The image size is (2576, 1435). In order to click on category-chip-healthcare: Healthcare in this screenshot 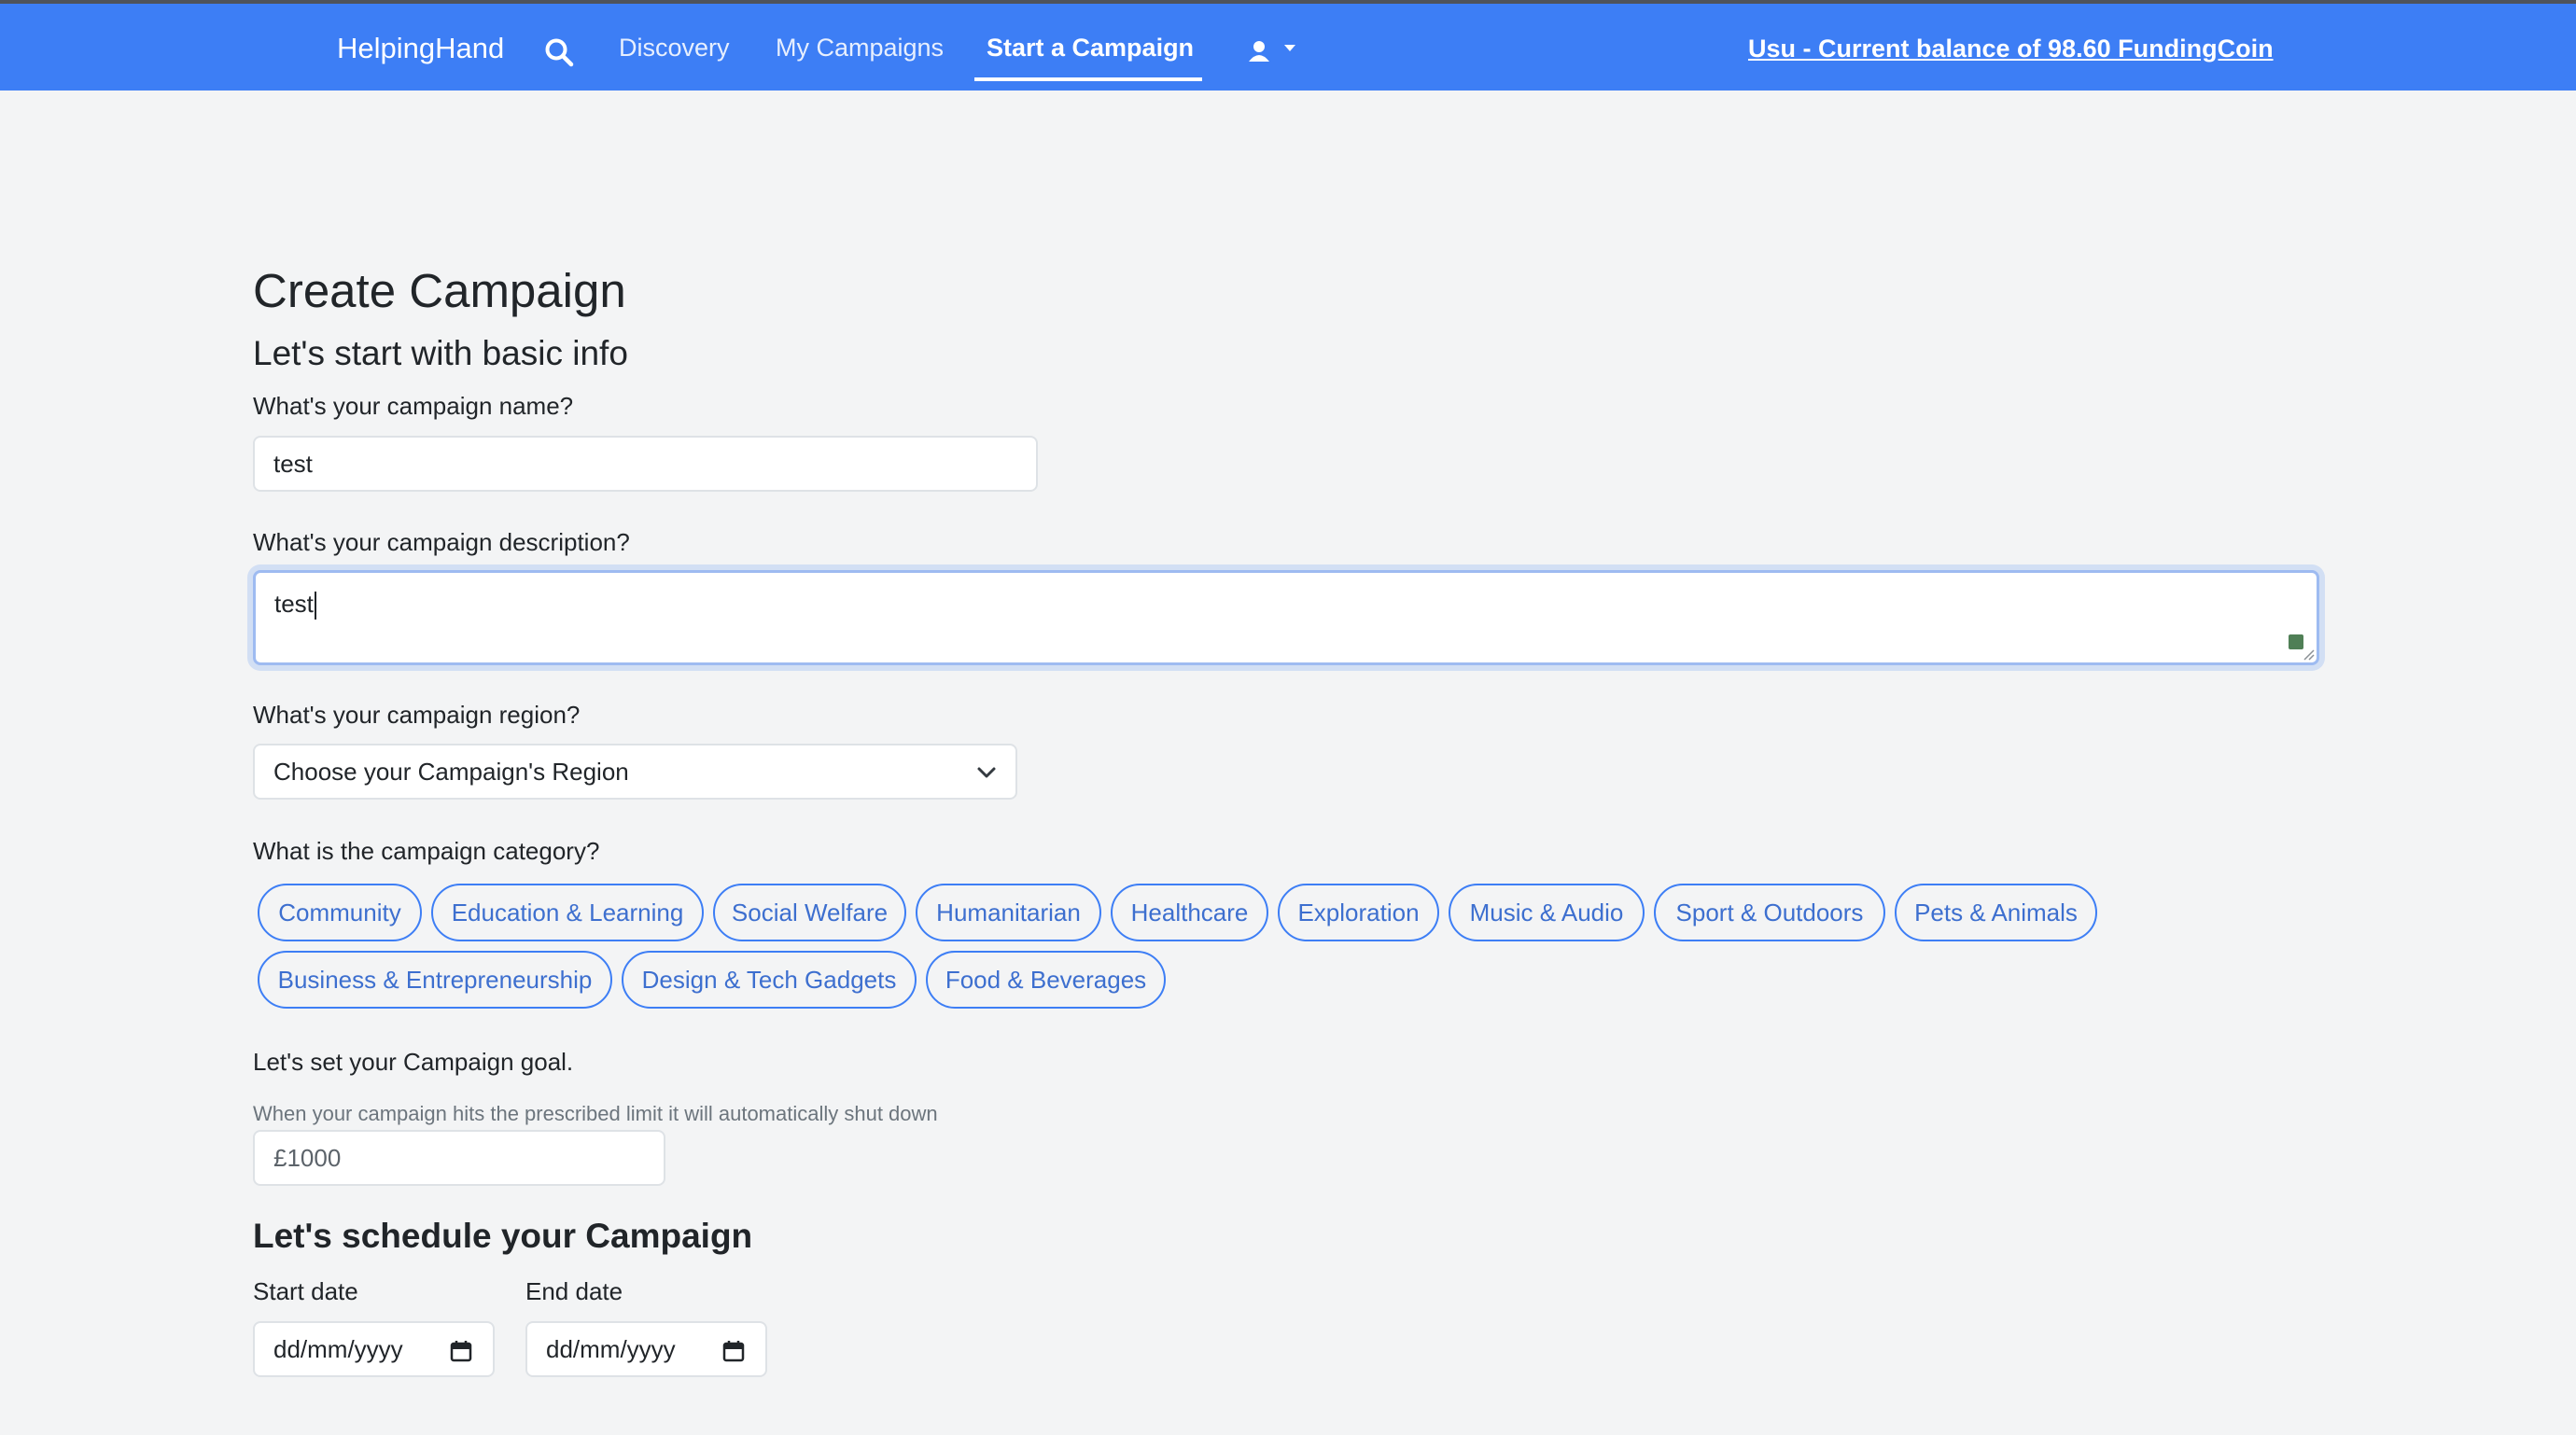, I will do `click(1189, 912)`.